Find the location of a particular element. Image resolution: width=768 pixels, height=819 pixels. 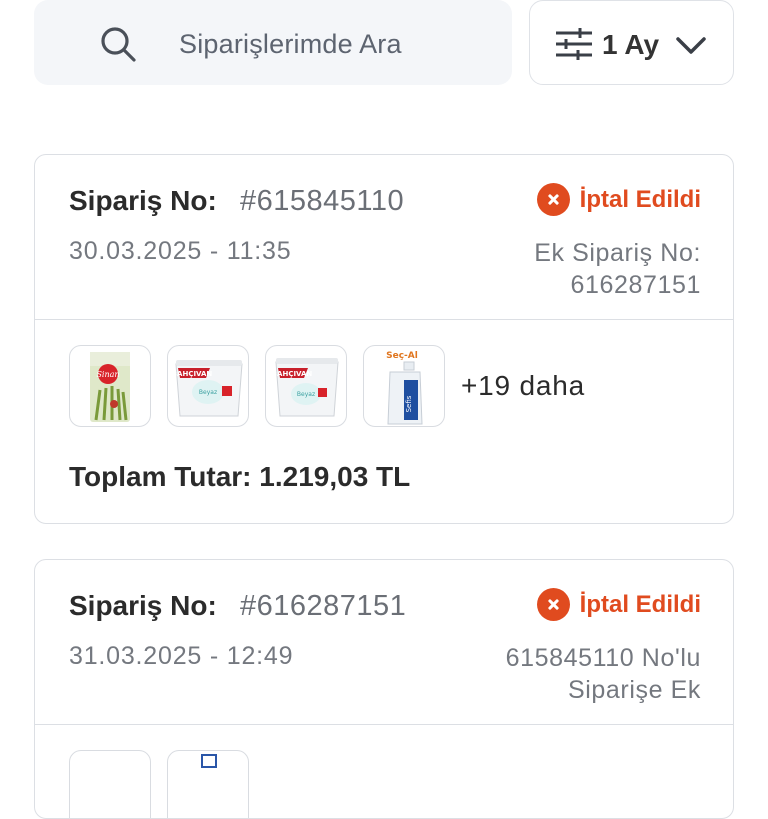

filter-label: 1 Ay is located at coordinates (631, 44).